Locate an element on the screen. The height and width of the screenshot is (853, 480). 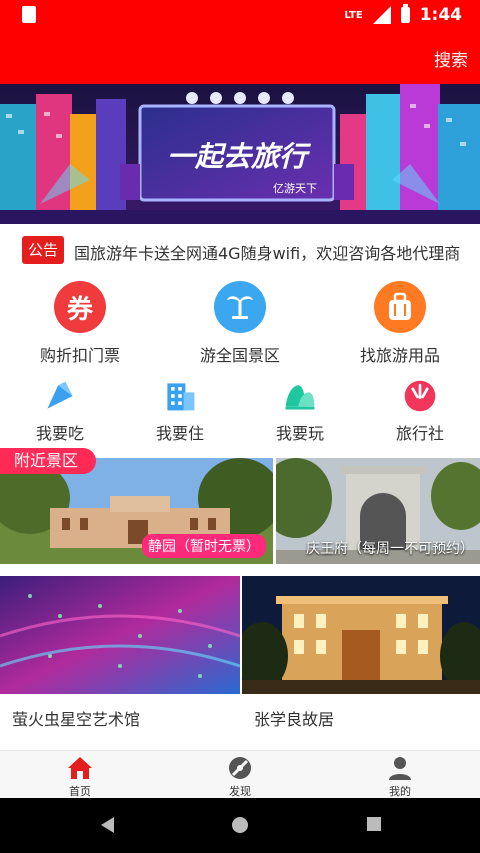
tab-profile: 我的 is located at coordinates (400, 775).